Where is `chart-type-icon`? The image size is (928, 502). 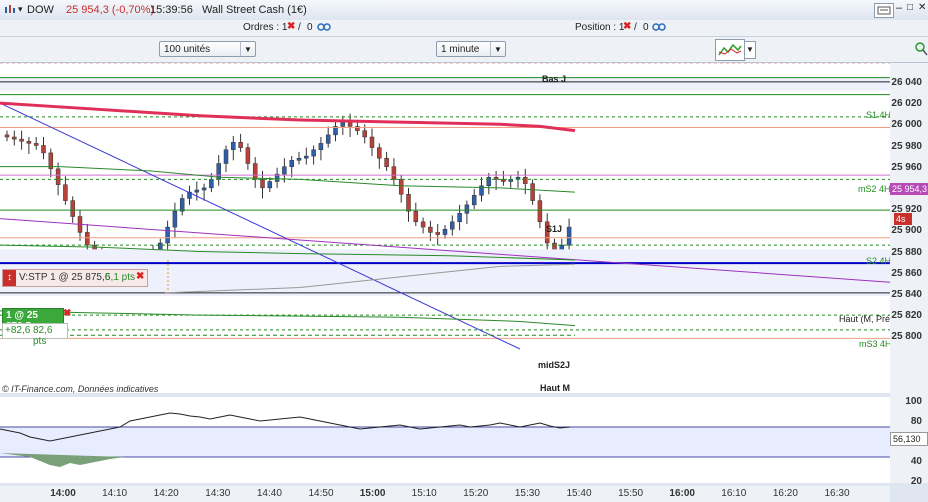
chart-type-icon is located at coordinates (10, 10).